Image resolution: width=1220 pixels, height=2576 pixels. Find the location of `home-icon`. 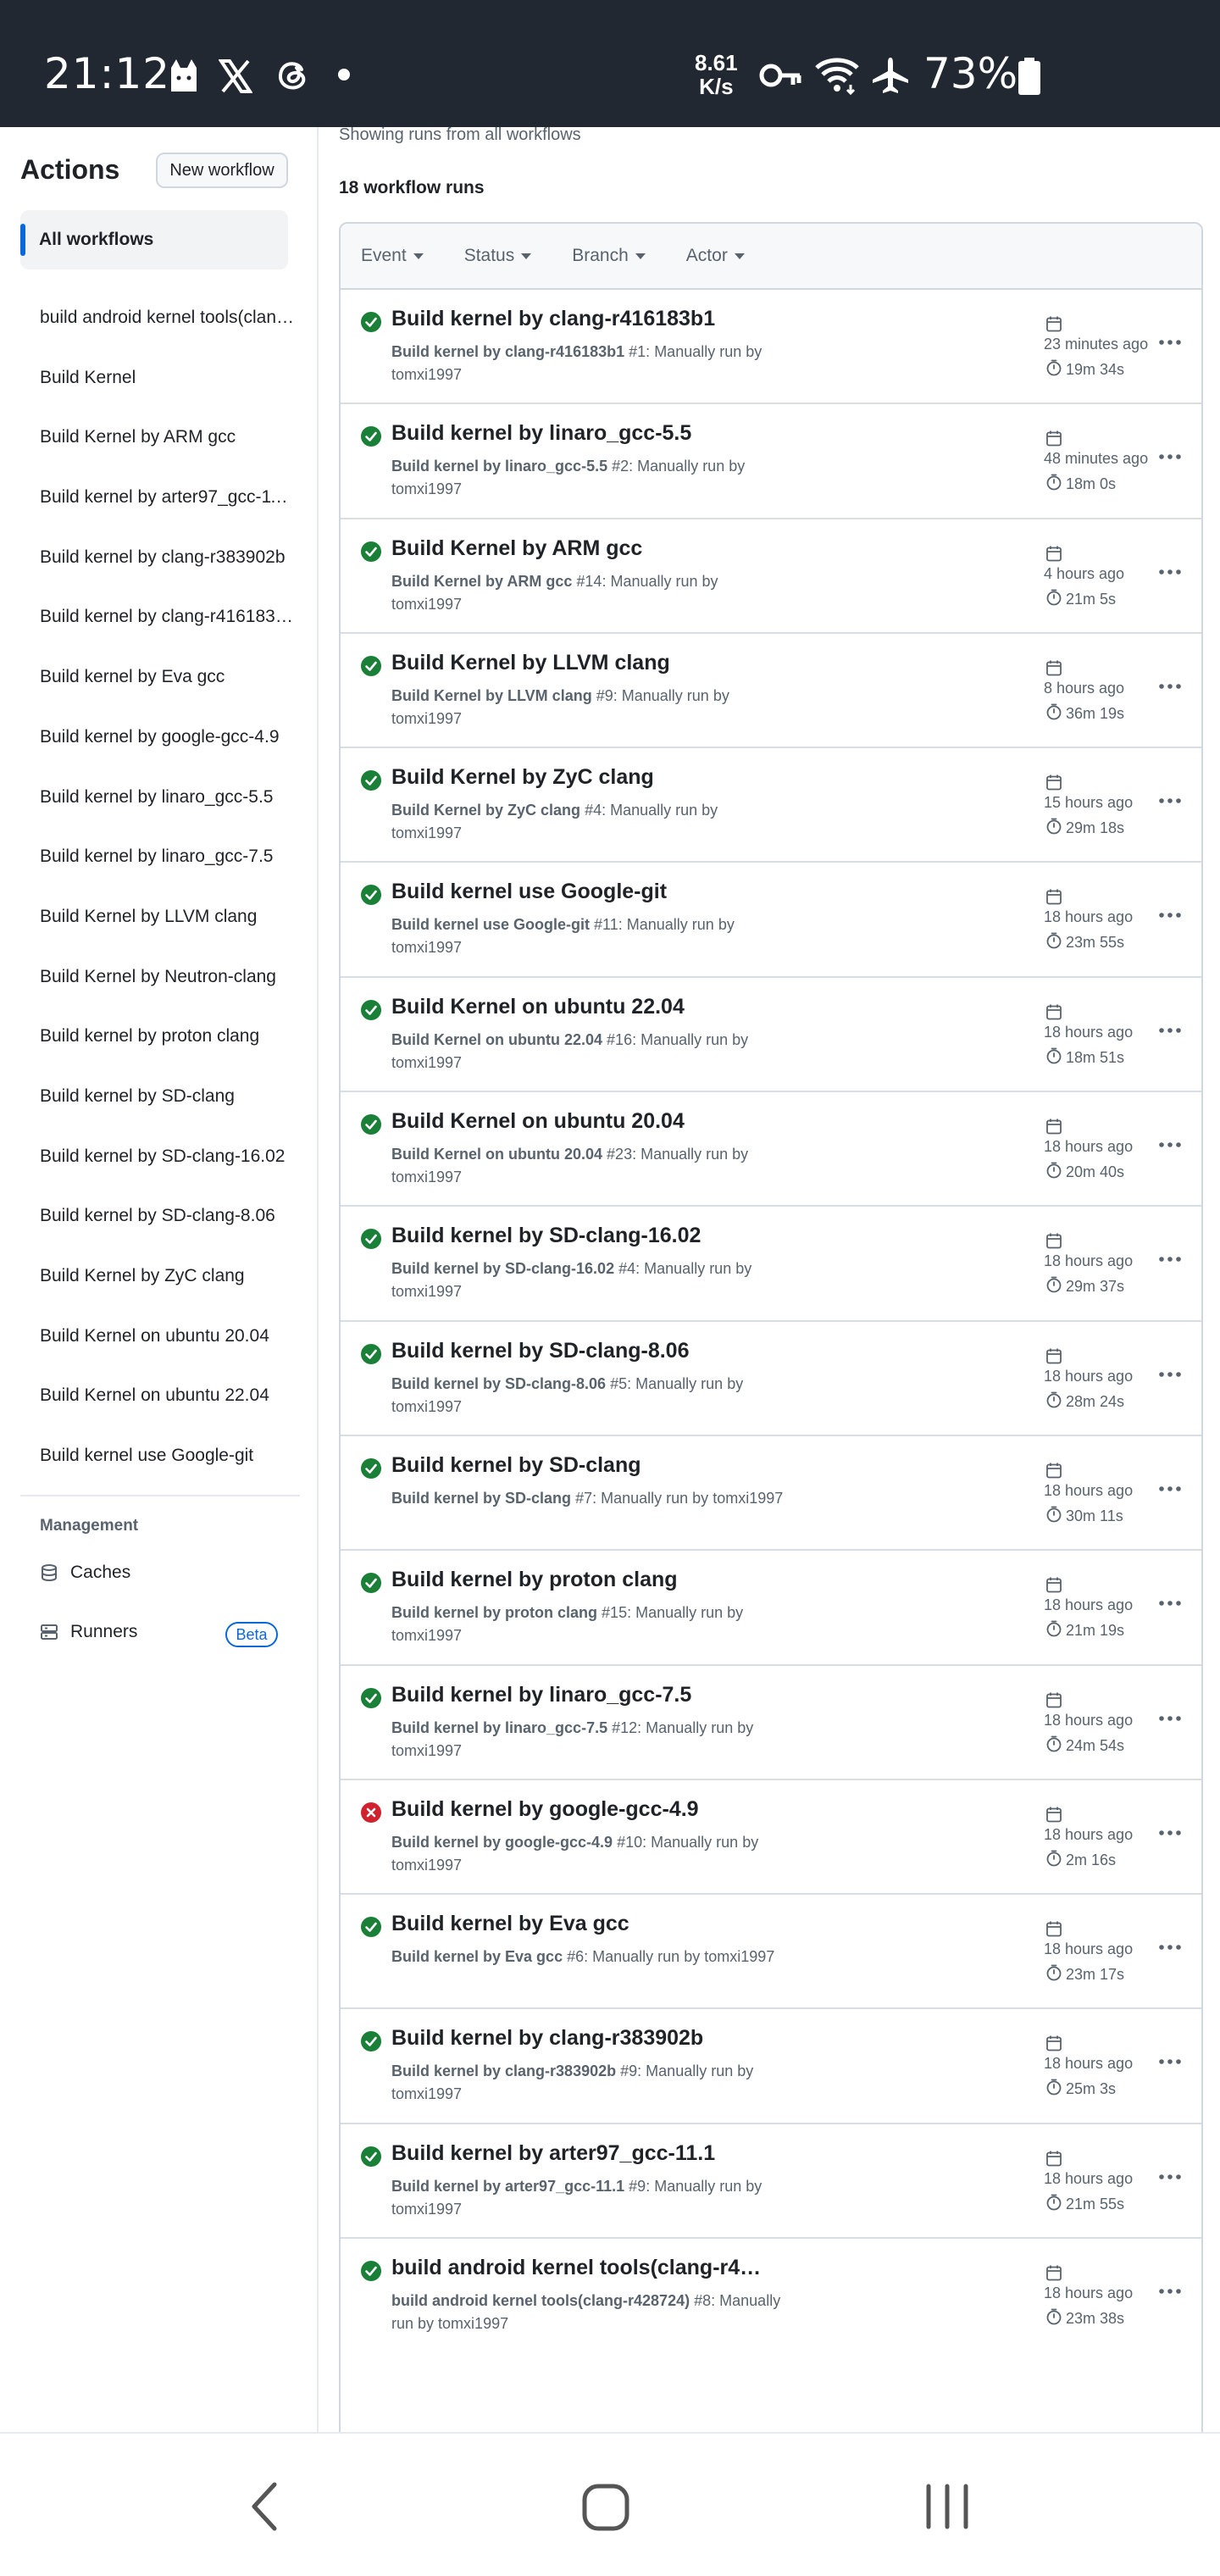

home-icon is located at coordinates (605, 2507).